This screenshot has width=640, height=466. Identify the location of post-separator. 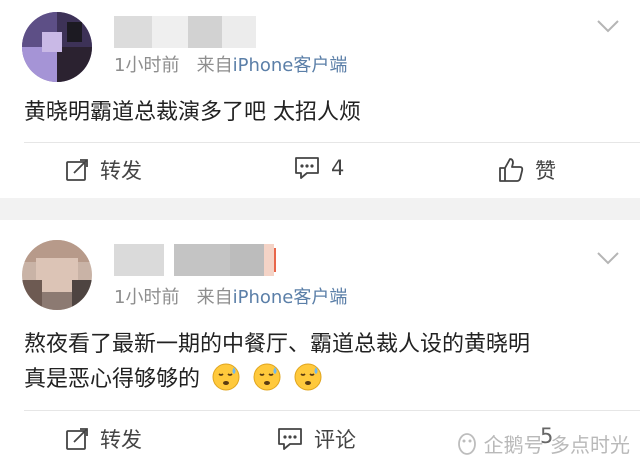
(320, 209).